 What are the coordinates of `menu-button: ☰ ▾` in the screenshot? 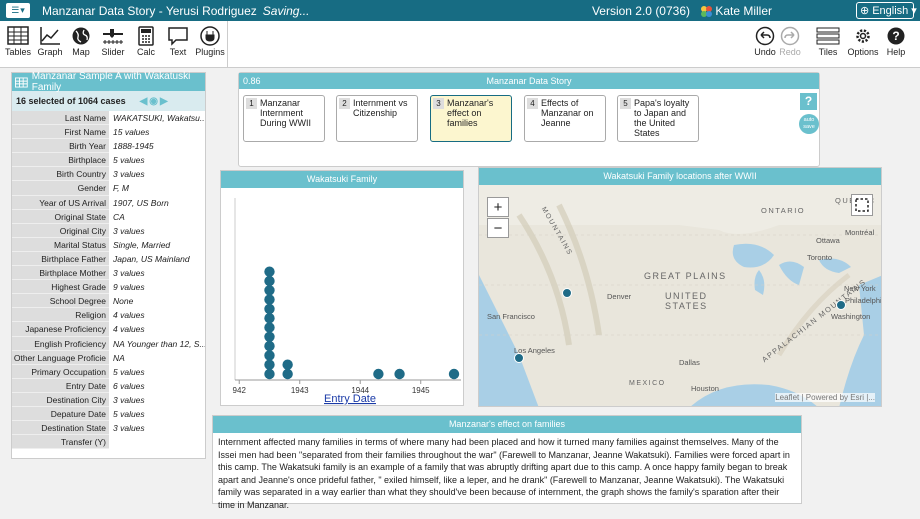 It's located at (18, 10).